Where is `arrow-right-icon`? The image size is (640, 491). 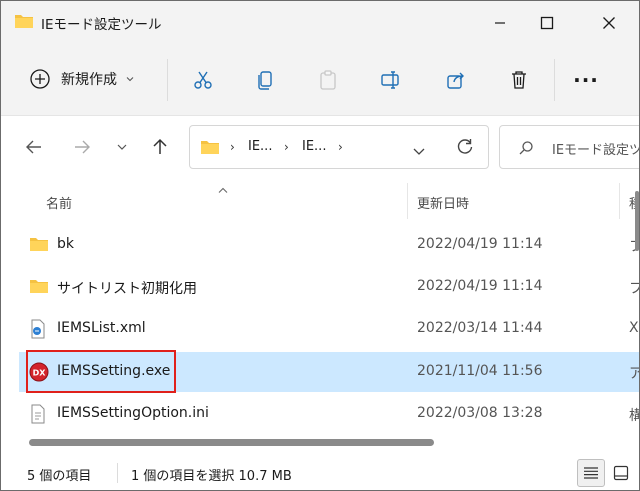
arrow-right-icon is located at coordinates (82, 147).